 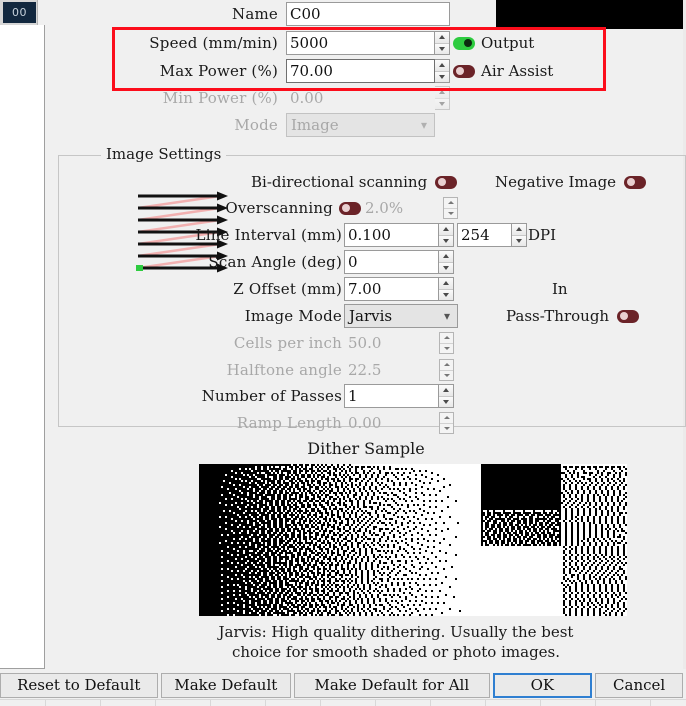 What do you see at coordinates (442, 103) in the screenshot?
I see `min-power-spin-down` at bounding box center [442, 103].